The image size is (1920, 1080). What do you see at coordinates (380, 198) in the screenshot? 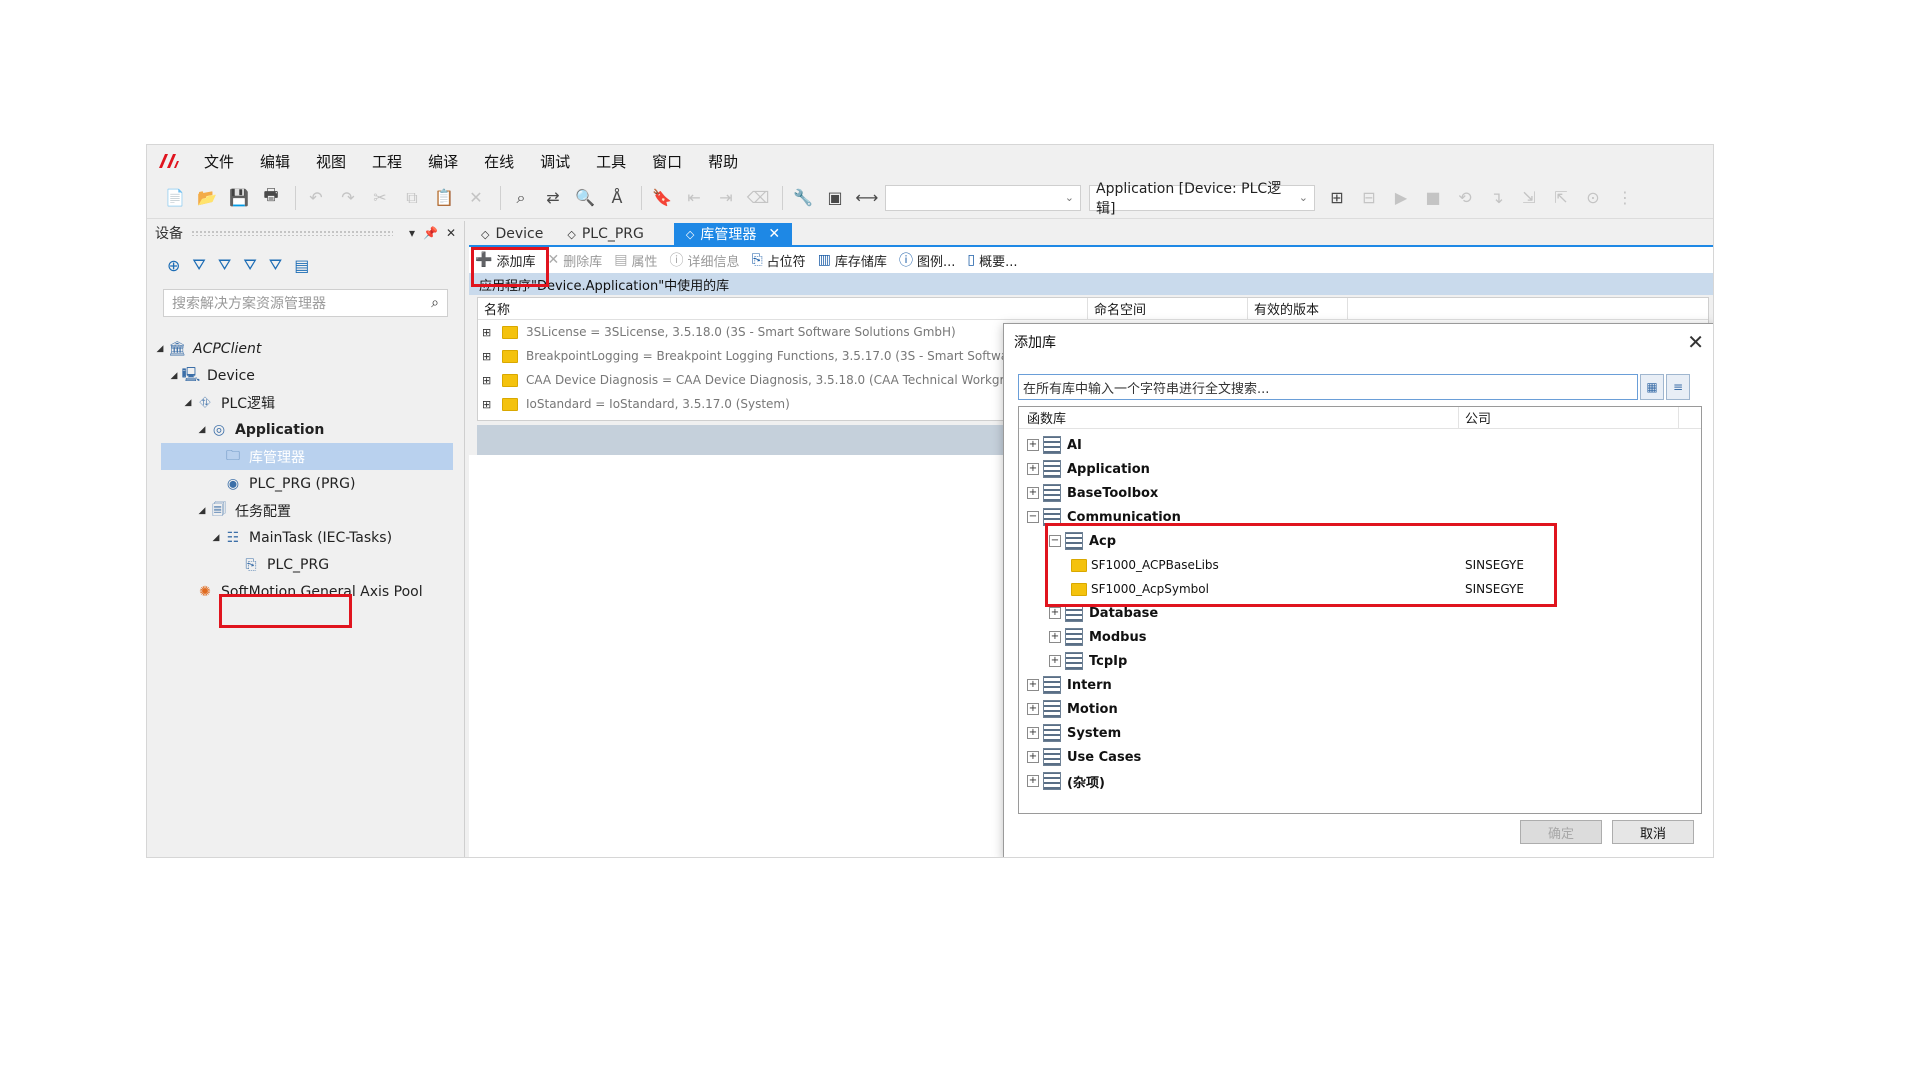
I see `cut-icon: ✂` at bounding box center [380, 198].